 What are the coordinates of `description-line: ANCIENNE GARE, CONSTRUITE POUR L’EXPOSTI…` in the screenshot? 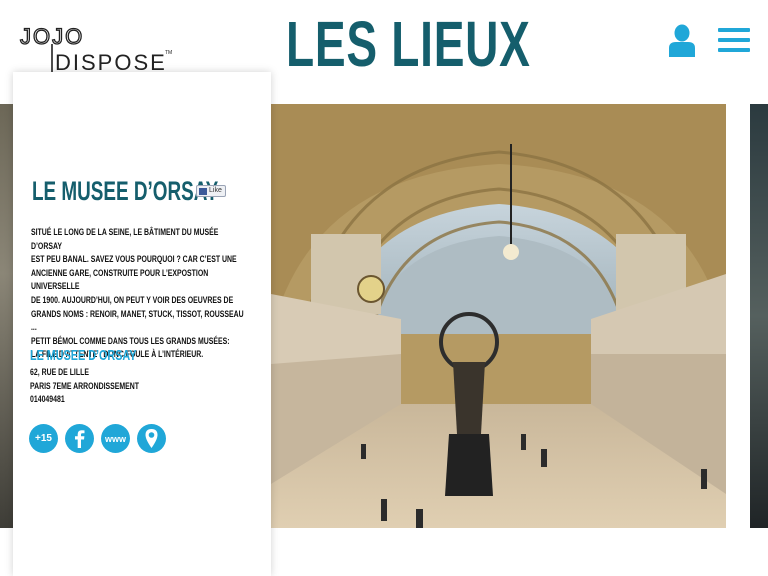 It's located at (120, 280).